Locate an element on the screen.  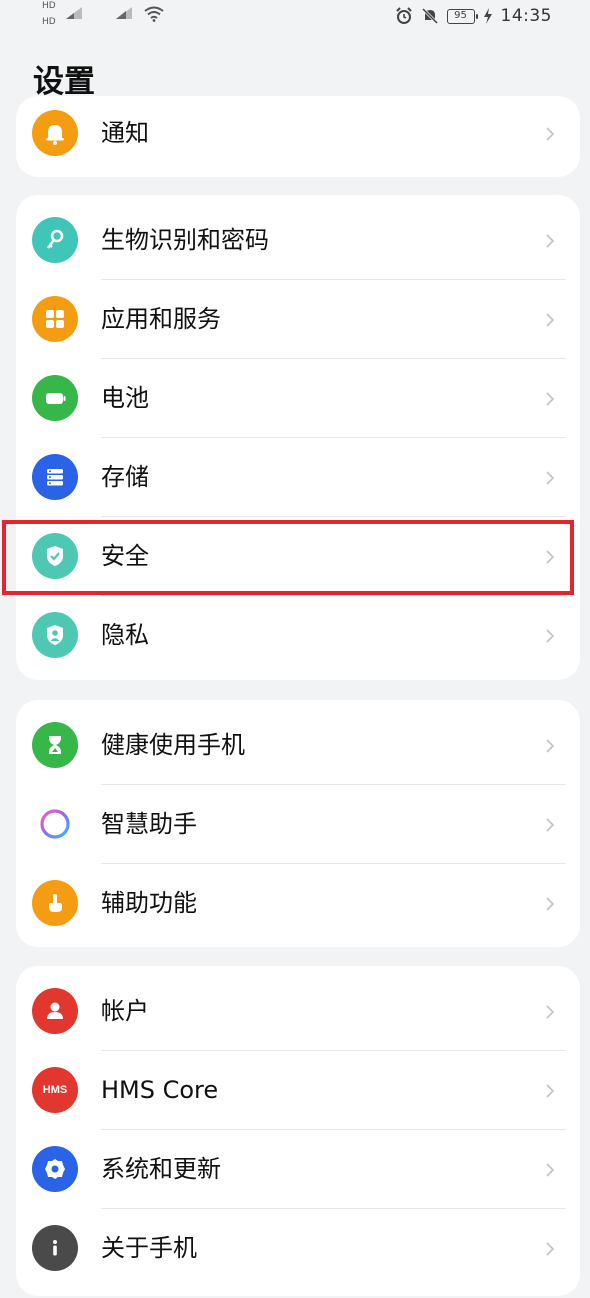
battery-icon is located at coordinates (55, 398).